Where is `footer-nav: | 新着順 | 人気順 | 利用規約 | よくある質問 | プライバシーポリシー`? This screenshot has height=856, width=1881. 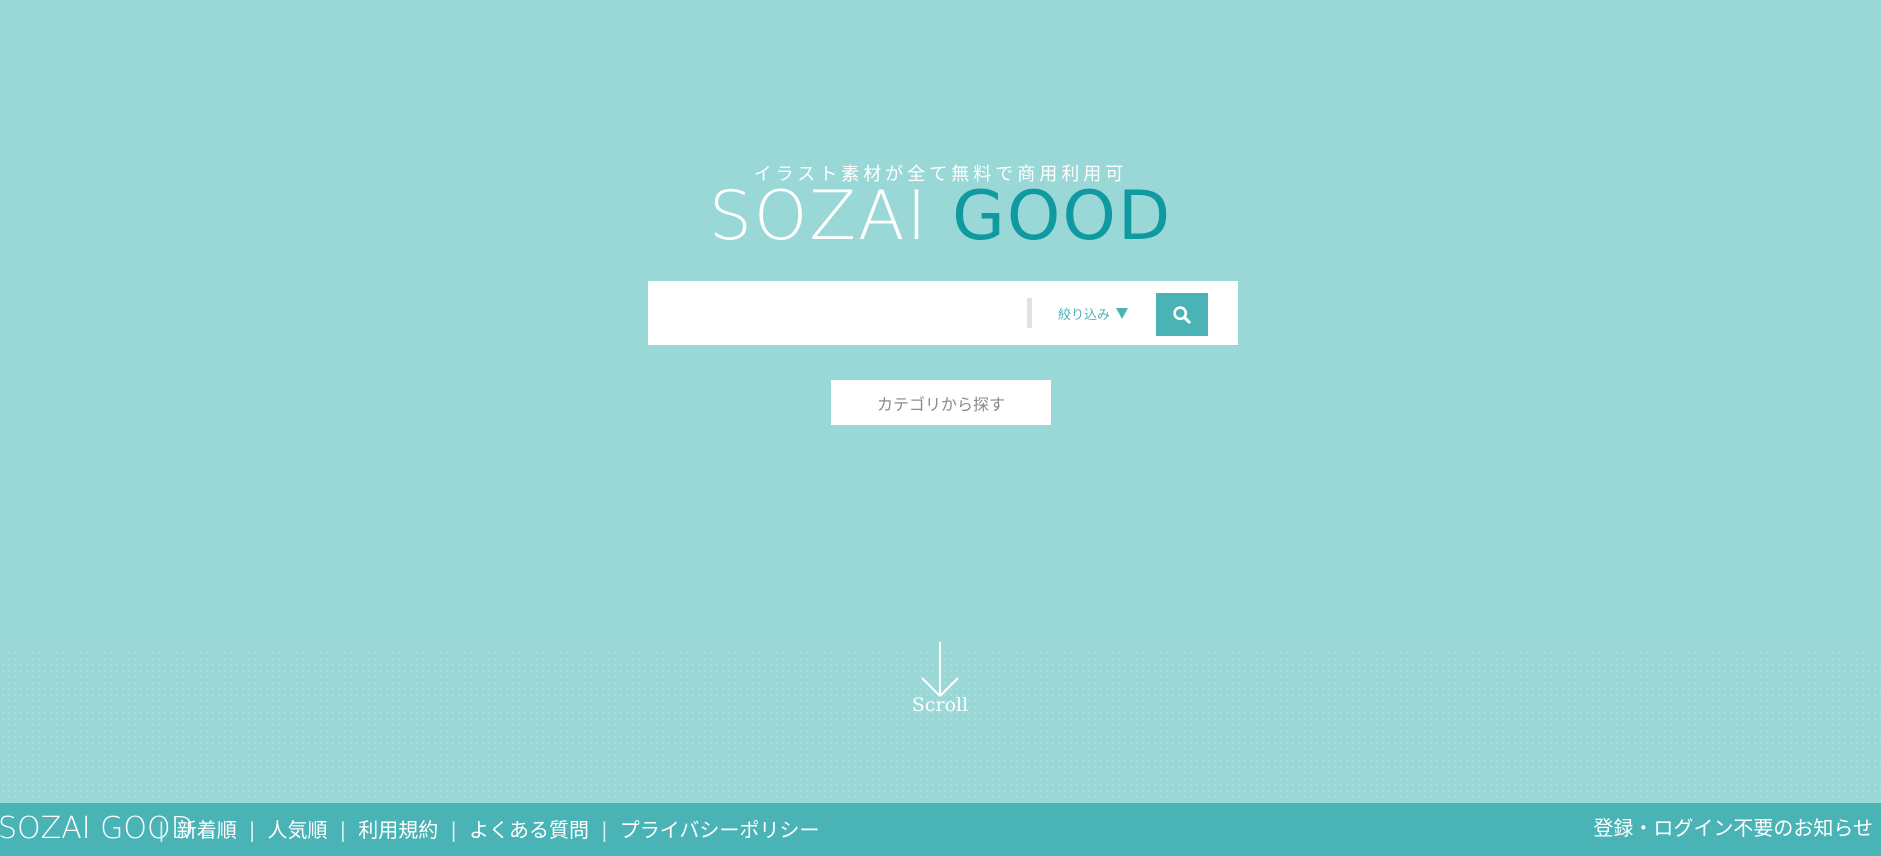 footer-nav: | 新着順 | 人気順 | 利用規約 | よくある質問 | プライバシーポリシー is located at coordinates (488, 830).